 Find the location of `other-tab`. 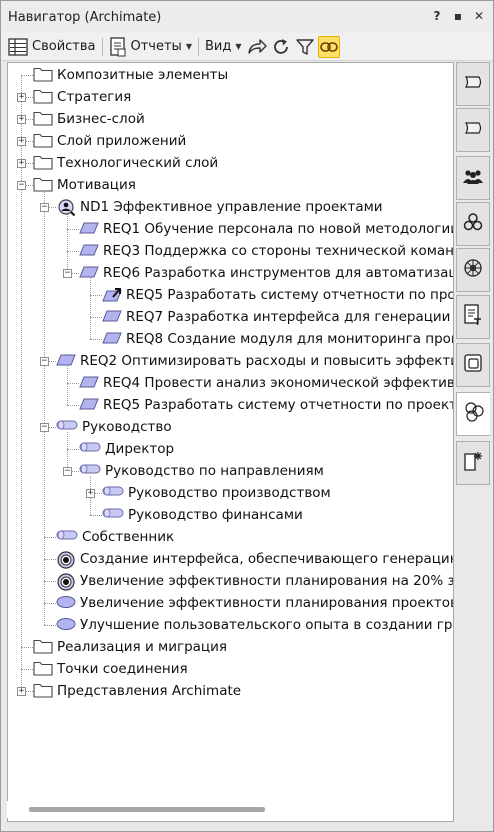

other-tab is located at coordinates (473, 463).